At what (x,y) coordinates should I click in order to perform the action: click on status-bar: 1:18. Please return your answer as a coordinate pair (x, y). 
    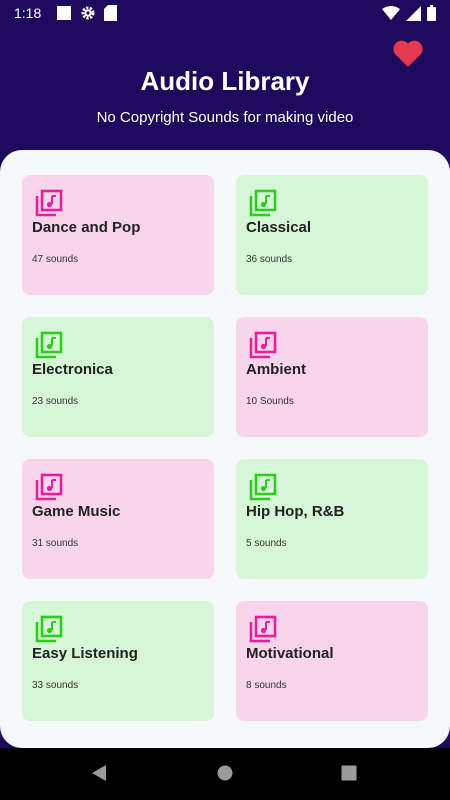
    Looking at the image, I should click on (225, 13).